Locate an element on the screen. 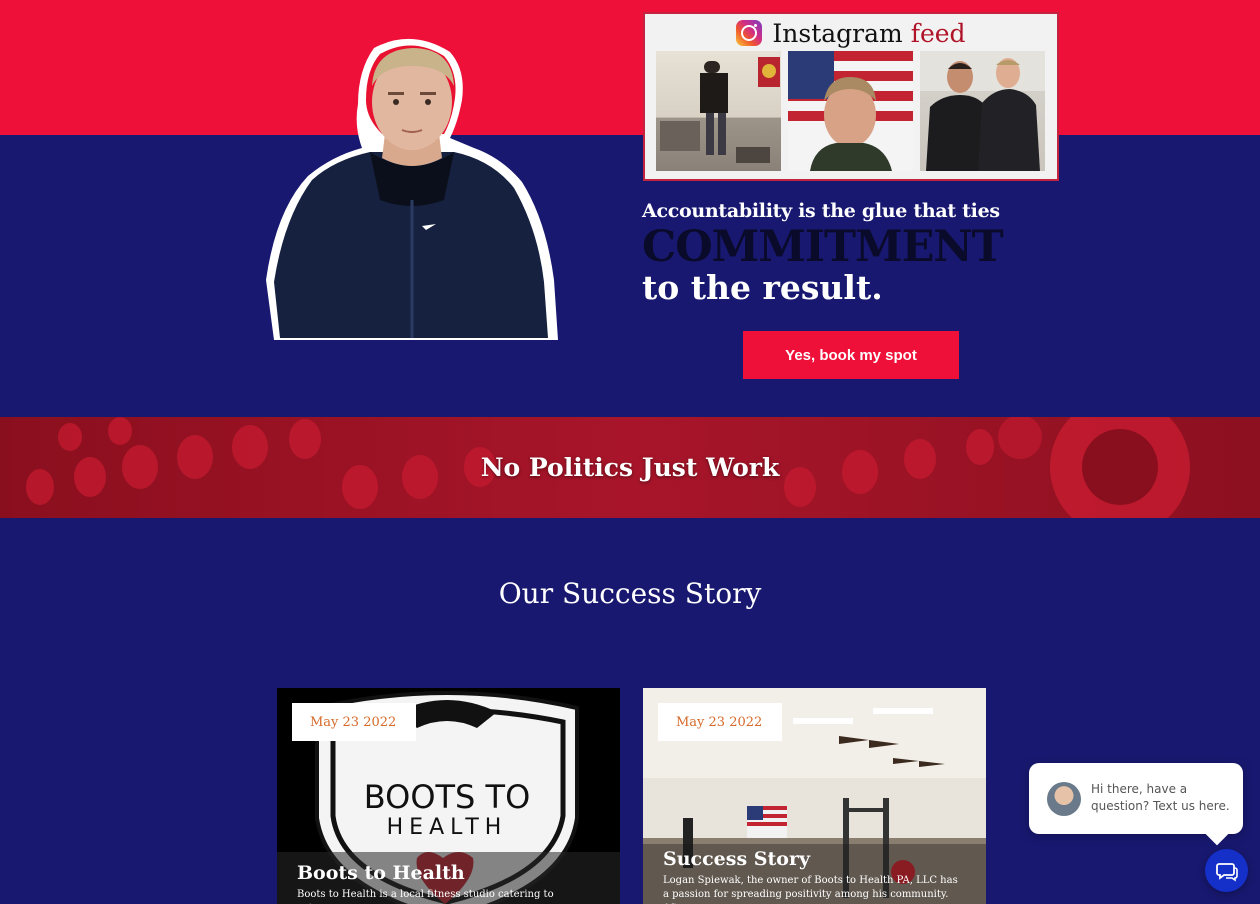 The width and height of the screenshot is (1260, 904). chat-launcher-button is located at coordinates (1226, 870).